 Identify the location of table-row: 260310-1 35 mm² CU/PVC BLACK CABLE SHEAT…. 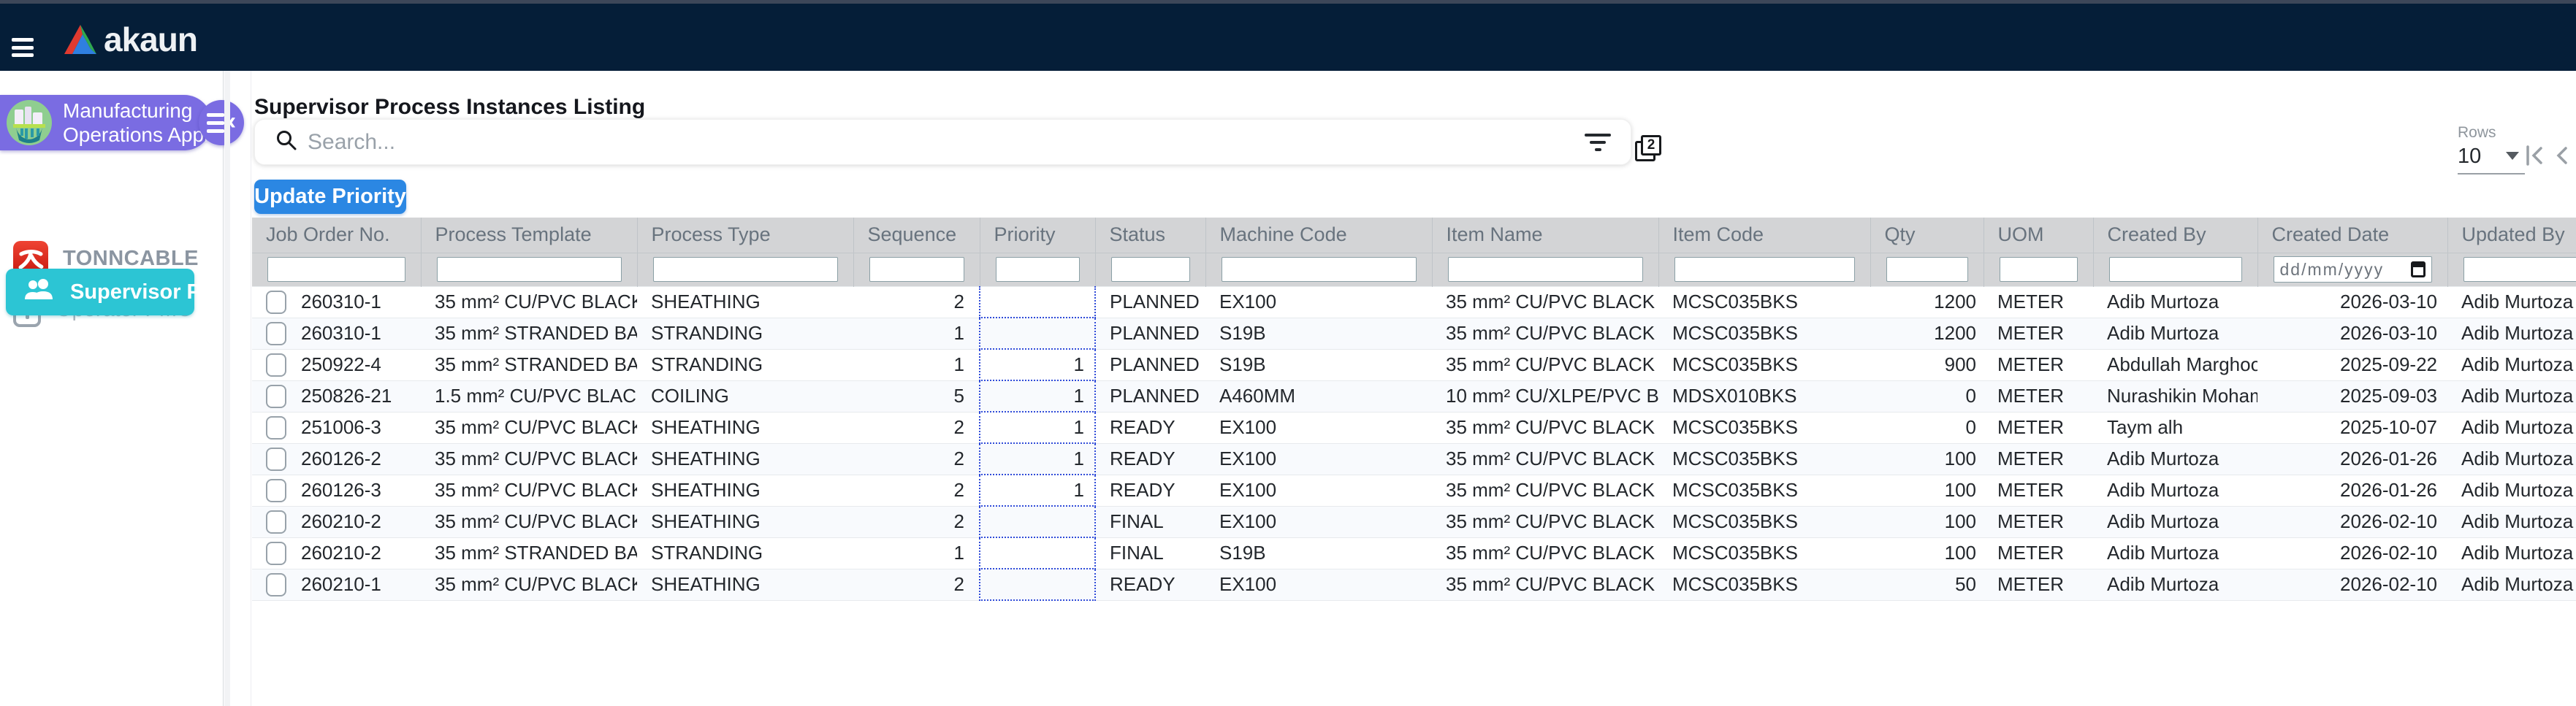
(1414, 301).